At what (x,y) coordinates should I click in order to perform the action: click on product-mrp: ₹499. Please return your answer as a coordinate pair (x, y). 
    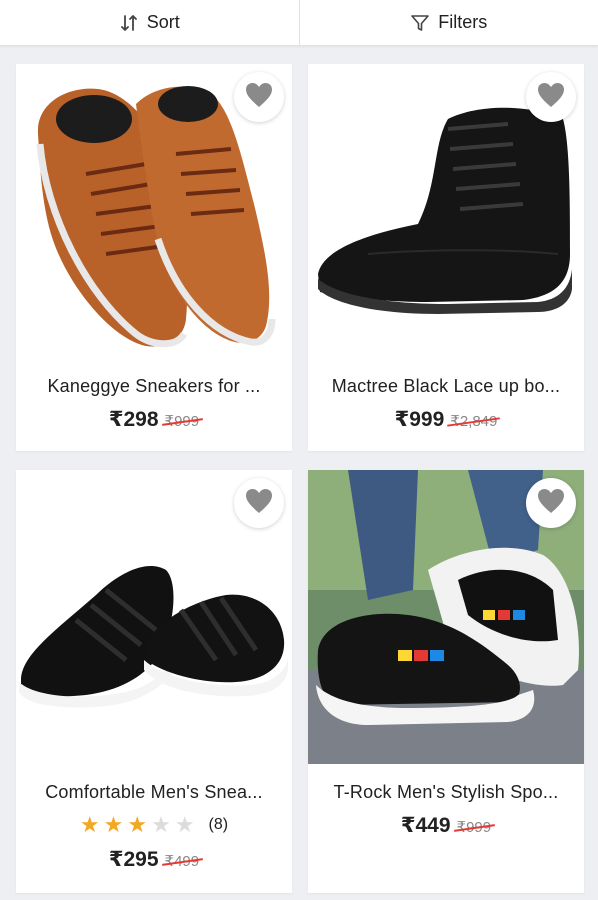
    Looking at the image, I should click on (182, 861).